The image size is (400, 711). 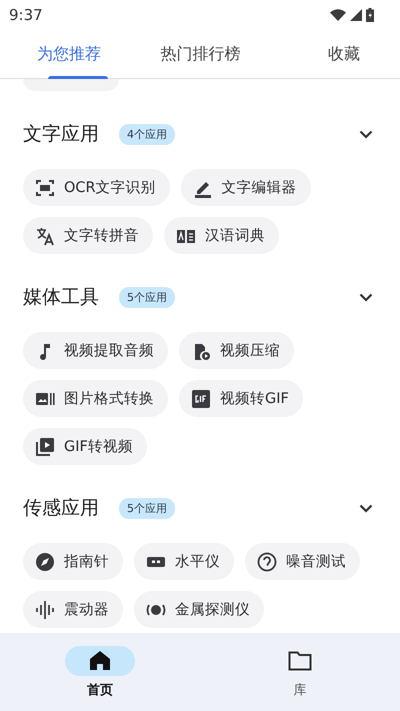 What do you see at coordinates (73, 609) in the screenshot?
I see `tool-chip: 震动器` at bounding box center [73, 609].